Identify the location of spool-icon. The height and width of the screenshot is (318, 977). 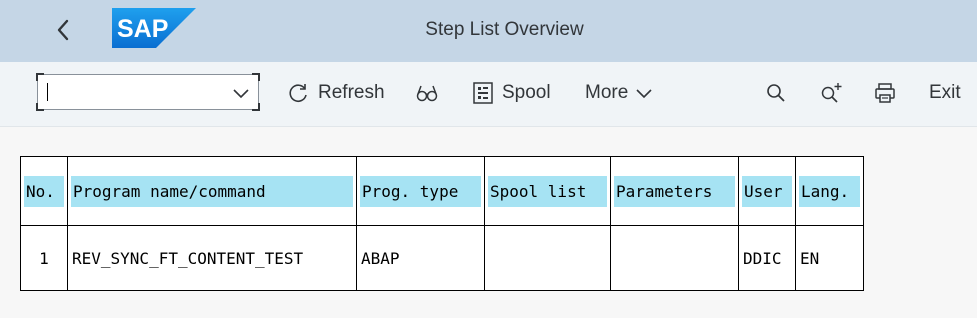
(483, 93).